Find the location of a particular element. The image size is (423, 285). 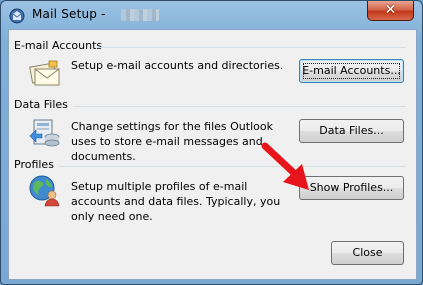

profiles-section-label: Profiles is located at coordinates (34, 164).